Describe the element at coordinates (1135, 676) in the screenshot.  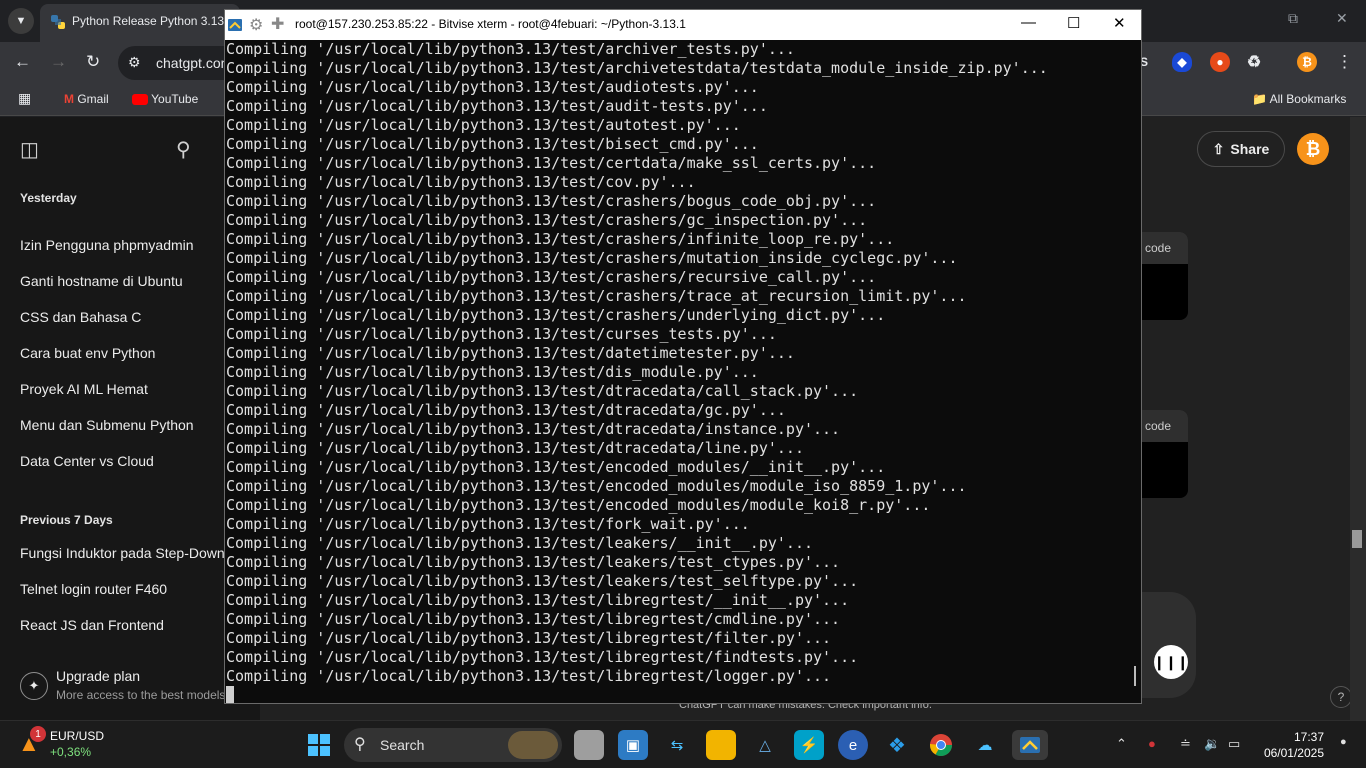
I see `terminal-scrollbar-thumb` at that location.